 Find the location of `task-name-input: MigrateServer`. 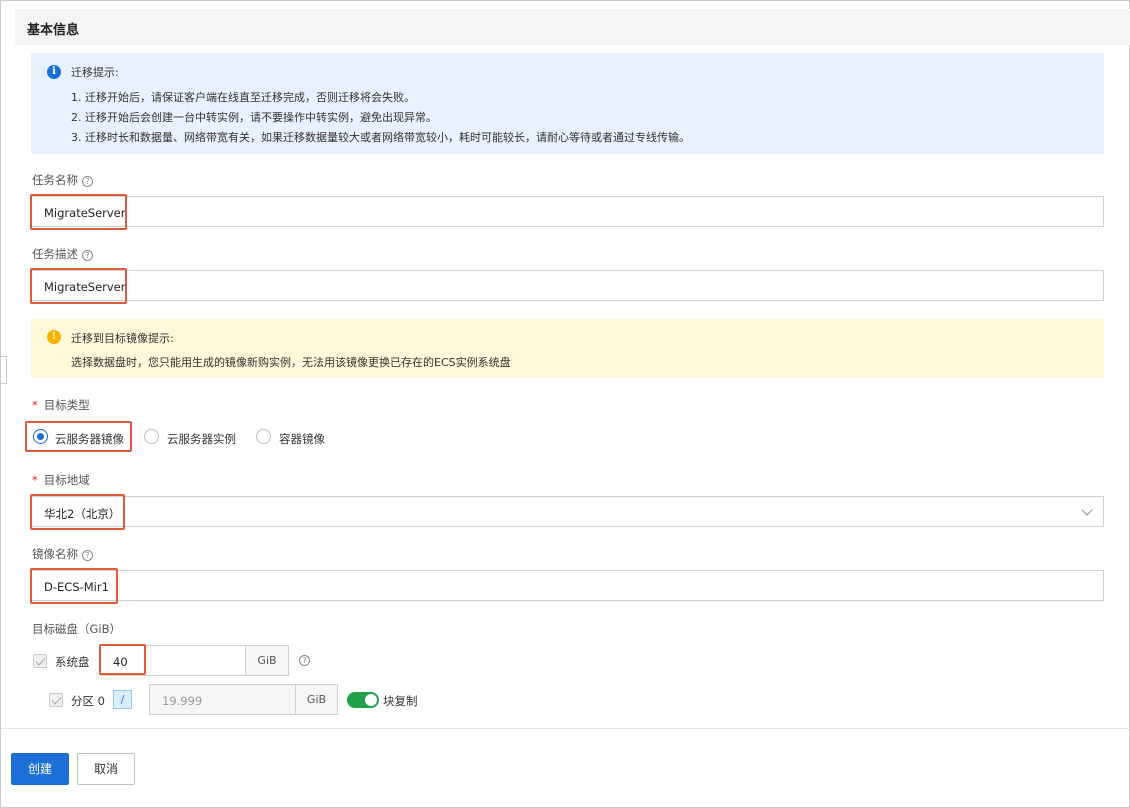

task-name-input: MigrateServer is located at coordinates (567, 211).